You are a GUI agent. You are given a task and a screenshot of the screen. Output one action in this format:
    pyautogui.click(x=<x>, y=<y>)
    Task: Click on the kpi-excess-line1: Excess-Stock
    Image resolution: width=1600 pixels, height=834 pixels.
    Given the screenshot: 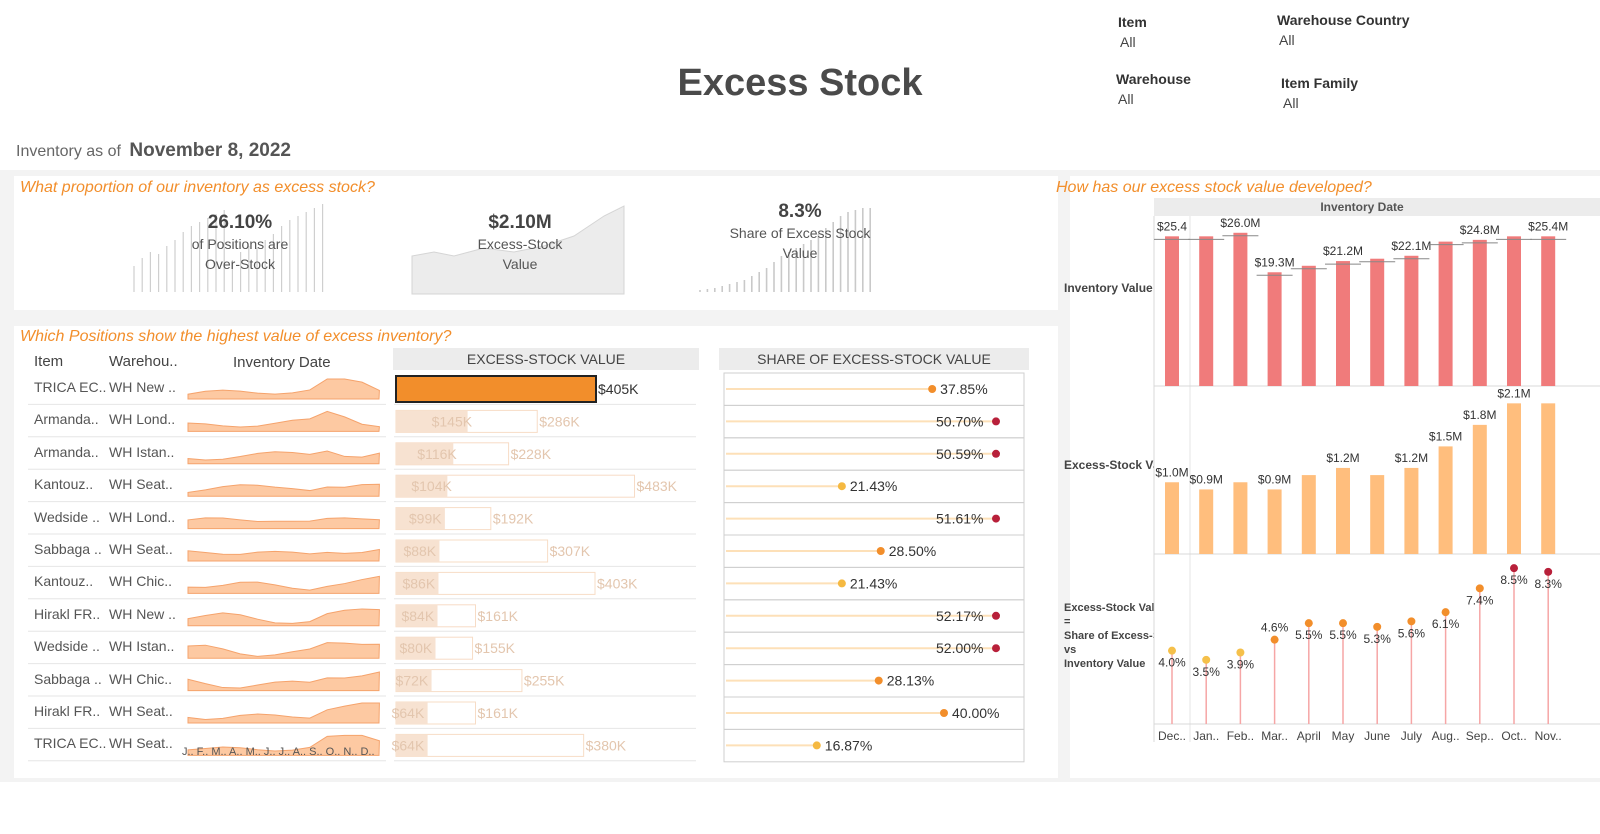 What is the action you would take?
    pyautogui.click(x=520, y=244)
    